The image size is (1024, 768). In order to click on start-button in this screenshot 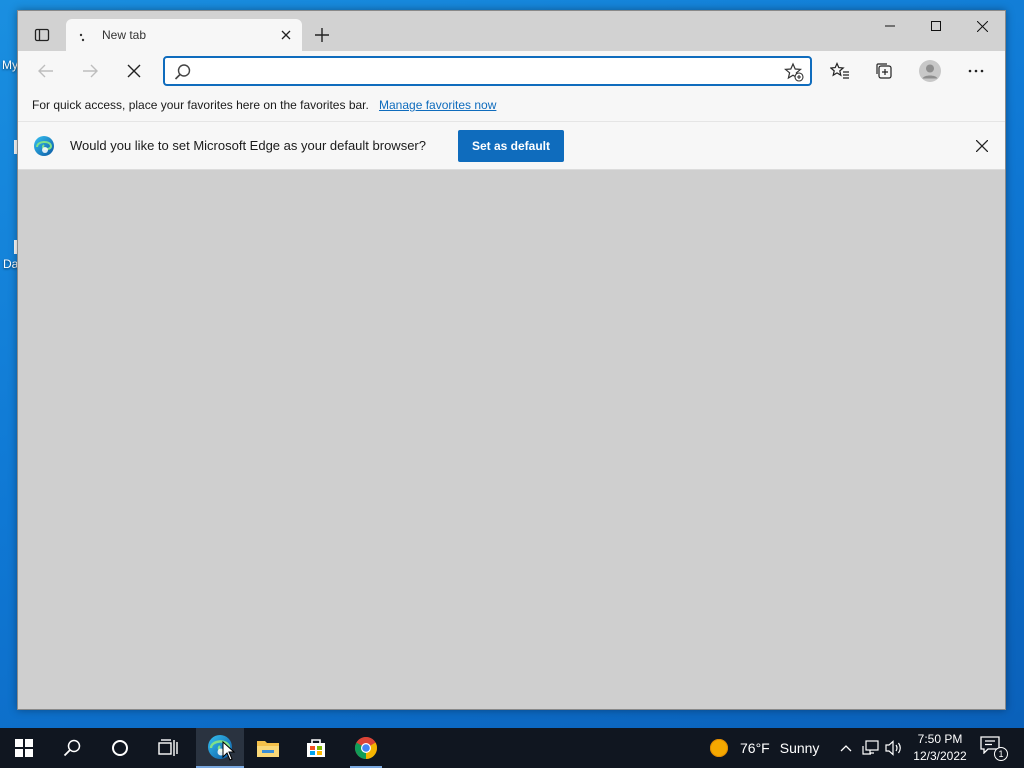, I will do `click(24, 748)`.